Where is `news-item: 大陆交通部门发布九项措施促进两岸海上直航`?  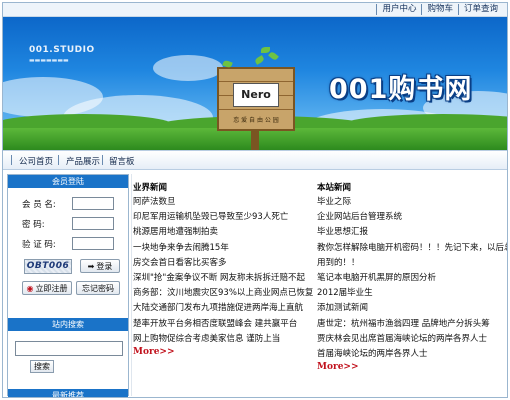 news-item: 大陆交通部门发布九项措施促进两岸海上直航 is located at coordinates (222, 308).